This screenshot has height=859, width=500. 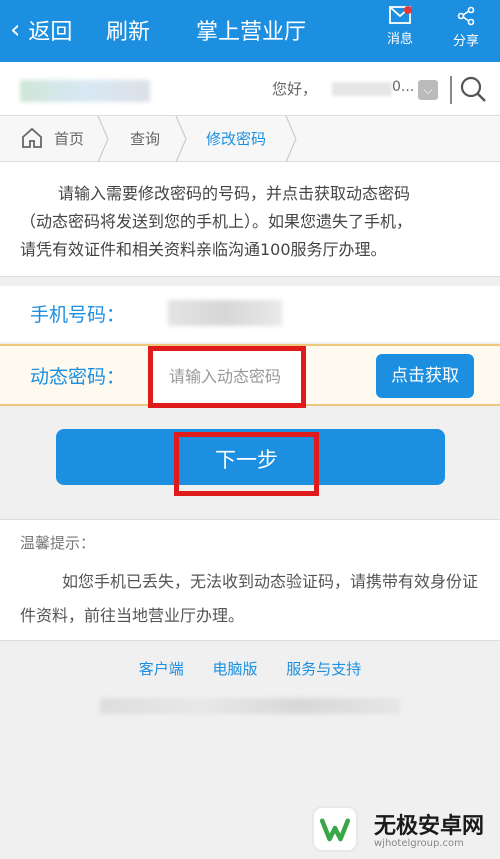 I want to click on phone-number-row: 手机号码：, so click(x=250, y=314).